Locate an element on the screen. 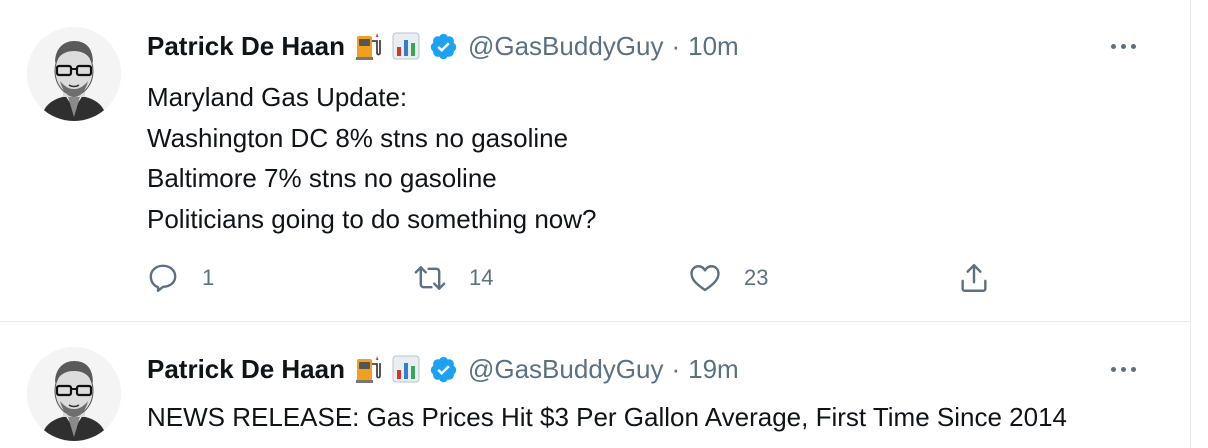  tweet-text-line: Baltimore 7% stns no gasoline is located at coordinates (322, 178).